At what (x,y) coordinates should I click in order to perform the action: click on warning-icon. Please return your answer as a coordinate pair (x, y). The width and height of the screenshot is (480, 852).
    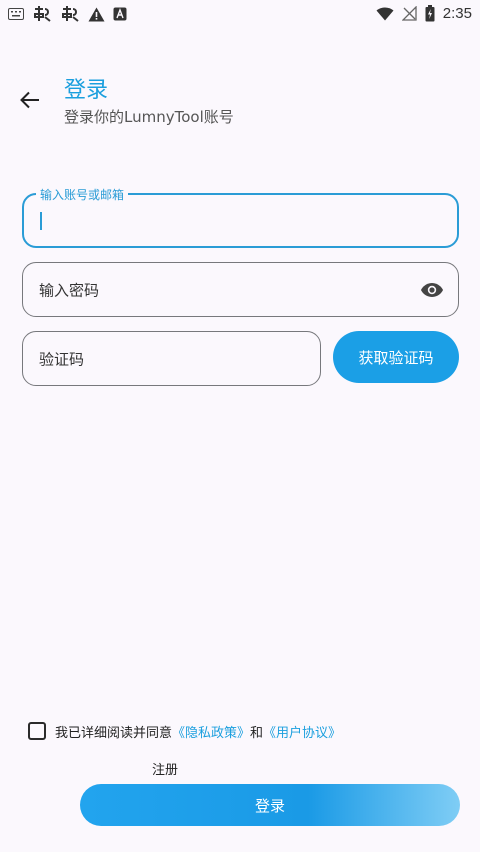
    Looking at the image, I should click on (96, 14).